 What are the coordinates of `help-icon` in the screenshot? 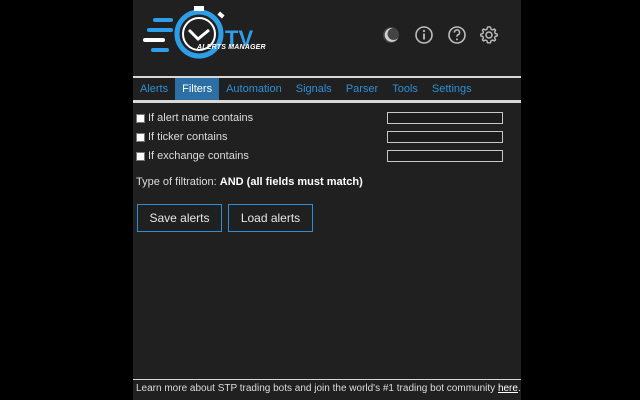 It's located at (457, 35).